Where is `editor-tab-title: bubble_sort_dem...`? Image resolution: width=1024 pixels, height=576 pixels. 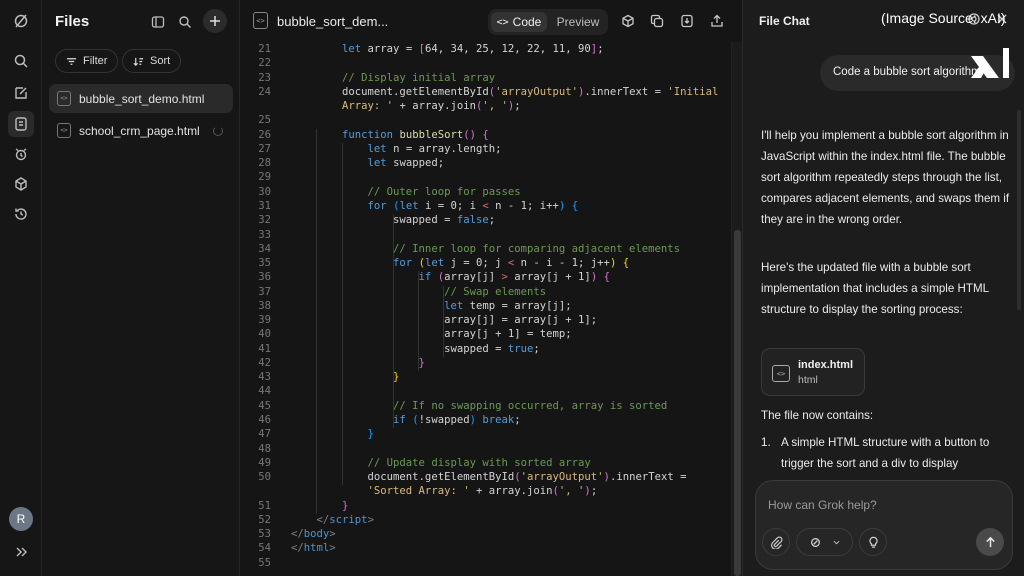
editor-tab-title: bubble_sort_dem... is located at coordinates (332, 21).